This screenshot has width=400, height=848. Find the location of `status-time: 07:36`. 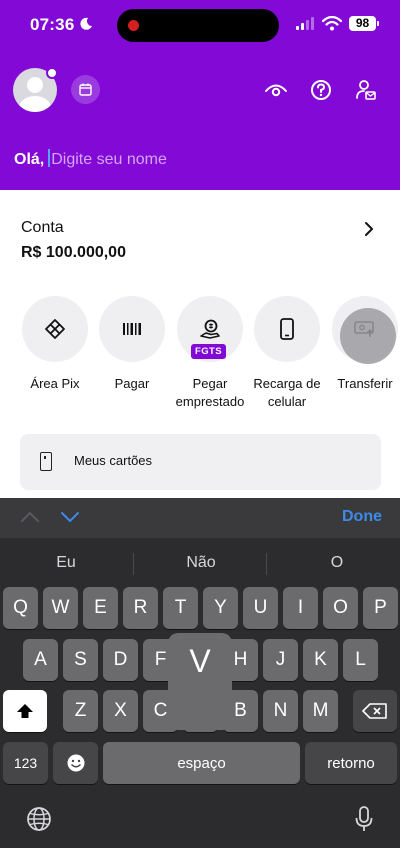

status-time: 07:36 is located at coordinates (52, 24).